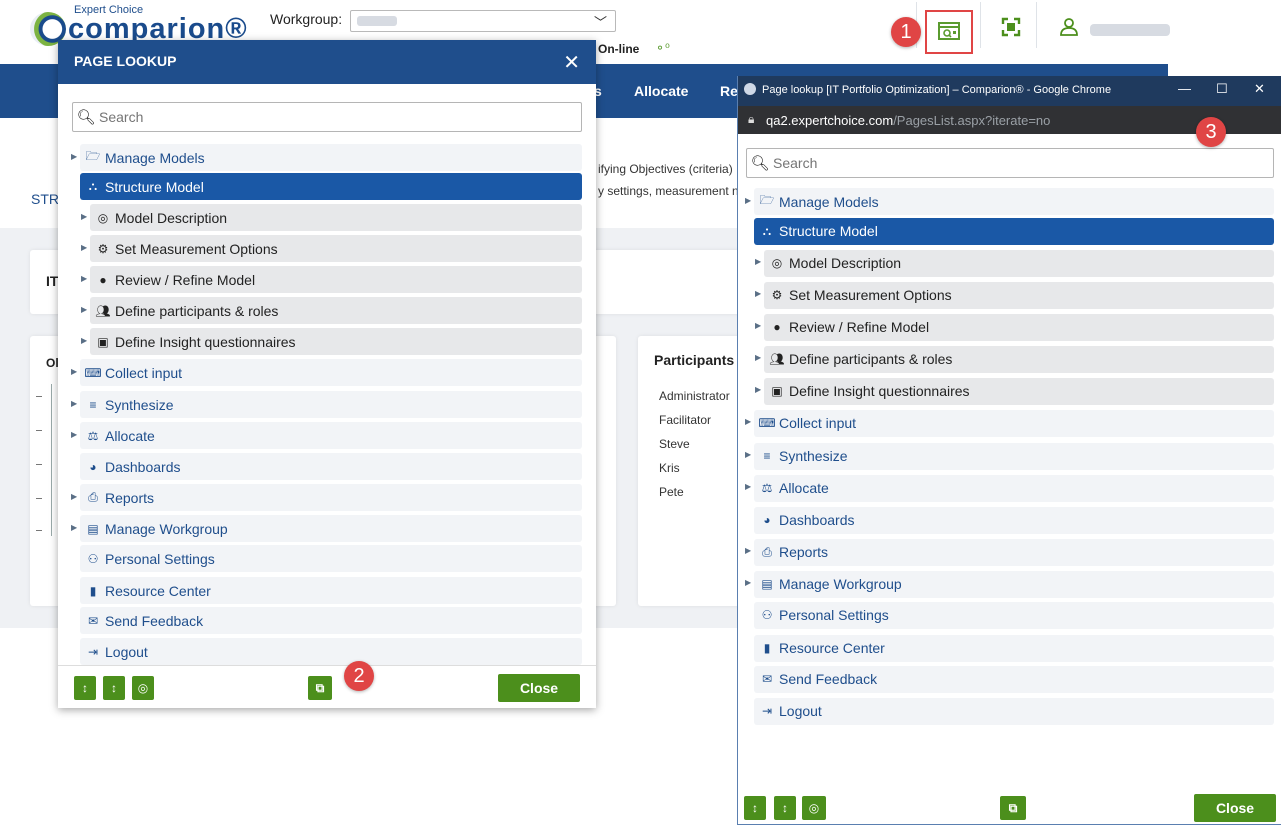 The width and height of the screenshot is (1281, 825). Describe the element at coordinates (143, 688) in the screenshot. I see `locate-current-button: ◎` at that location.